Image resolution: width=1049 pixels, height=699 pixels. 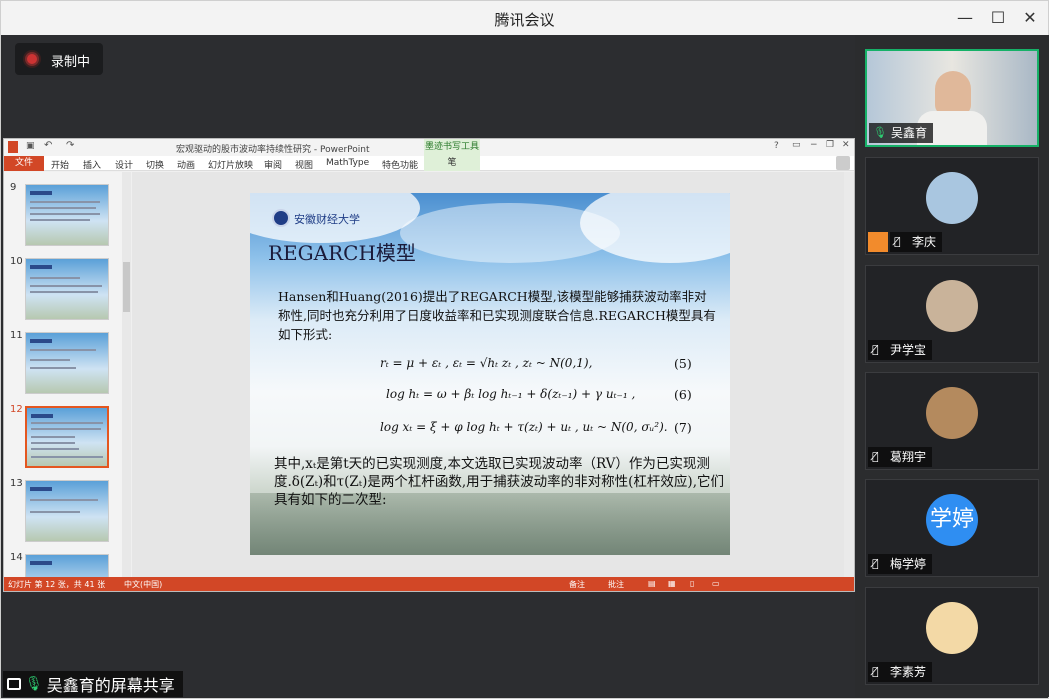 I want to click on slide-thumbnail: 14, so click(x=68, y=563).